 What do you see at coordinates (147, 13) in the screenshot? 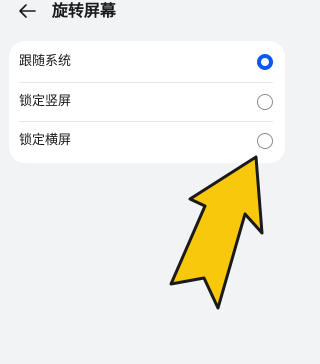
I see `header-bar: 旋转屏幕` at bounding box center [147, 13].